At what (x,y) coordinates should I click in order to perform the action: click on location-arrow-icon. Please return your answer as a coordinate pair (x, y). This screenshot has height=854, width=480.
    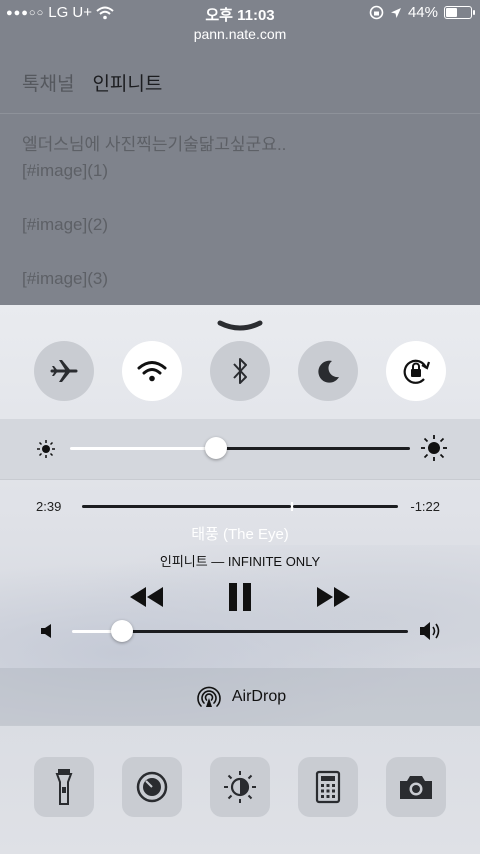
    Looking at the image, I should click on (395, 12).